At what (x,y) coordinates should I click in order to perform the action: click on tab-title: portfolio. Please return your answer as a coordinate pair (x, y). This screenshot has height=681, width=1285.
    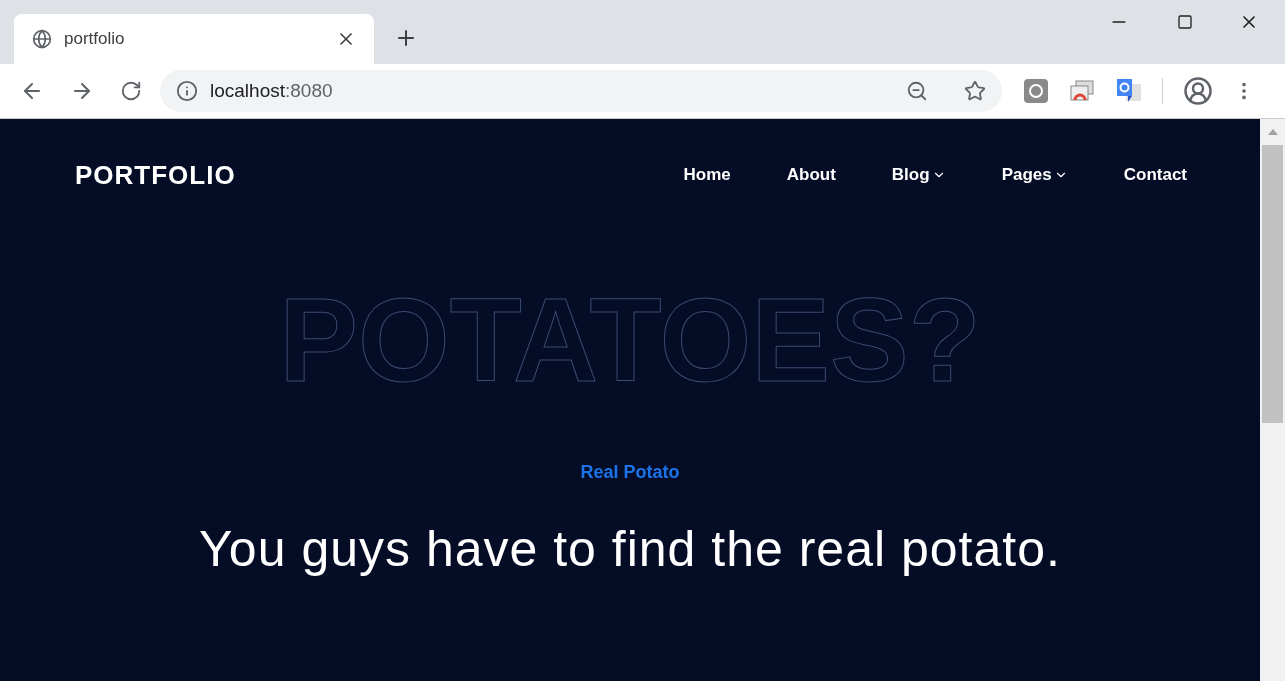
    Looking at the image, I should click on (95, 39).